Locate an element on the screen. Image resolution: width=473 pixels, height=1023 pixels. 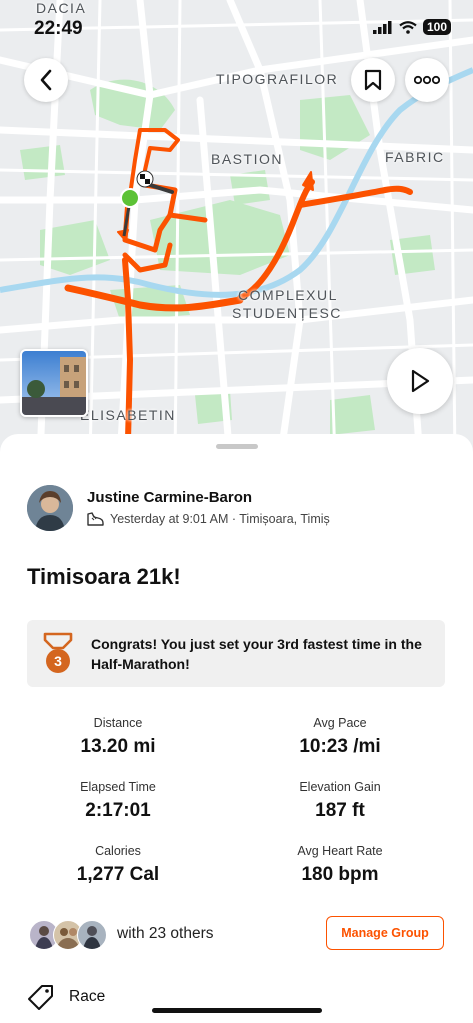
stat-value: 1,277 Cal is located at coordinates (118, 874).